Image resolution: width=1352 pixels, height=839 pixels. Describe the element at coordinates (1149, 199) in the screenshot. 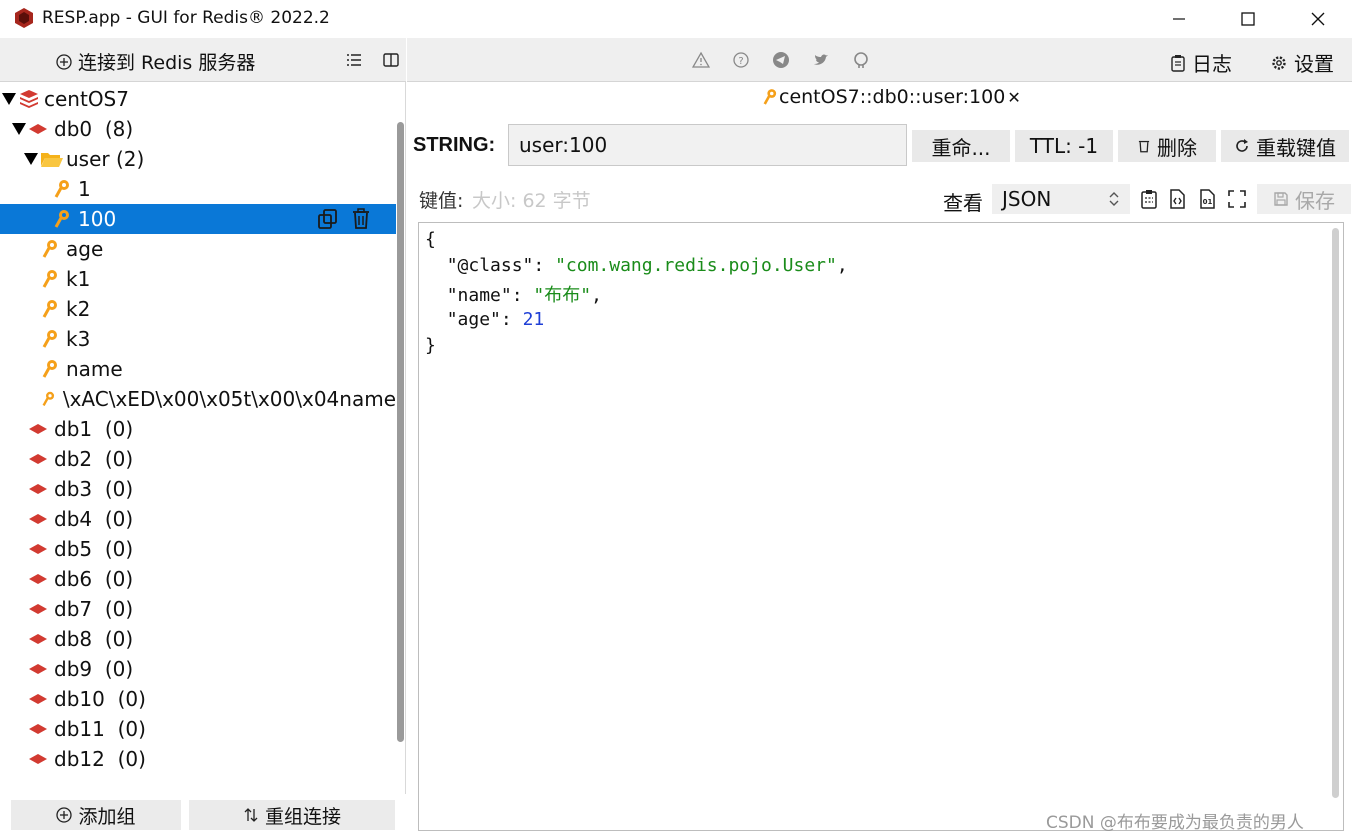

I see `copy-value-icon` at that location.